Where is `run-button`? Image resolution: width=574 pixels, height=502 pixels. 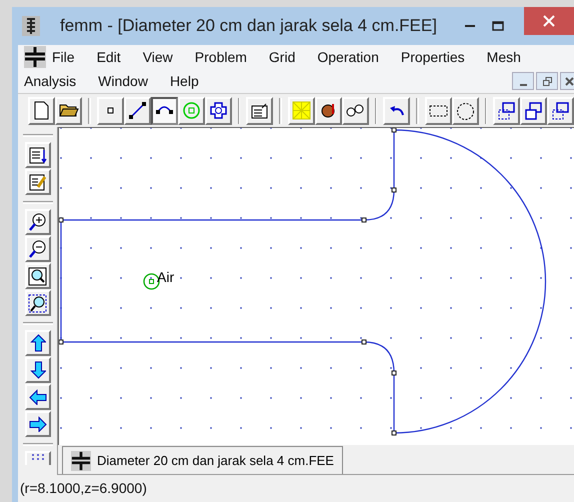
run-button is located at coordinates (328, 110).